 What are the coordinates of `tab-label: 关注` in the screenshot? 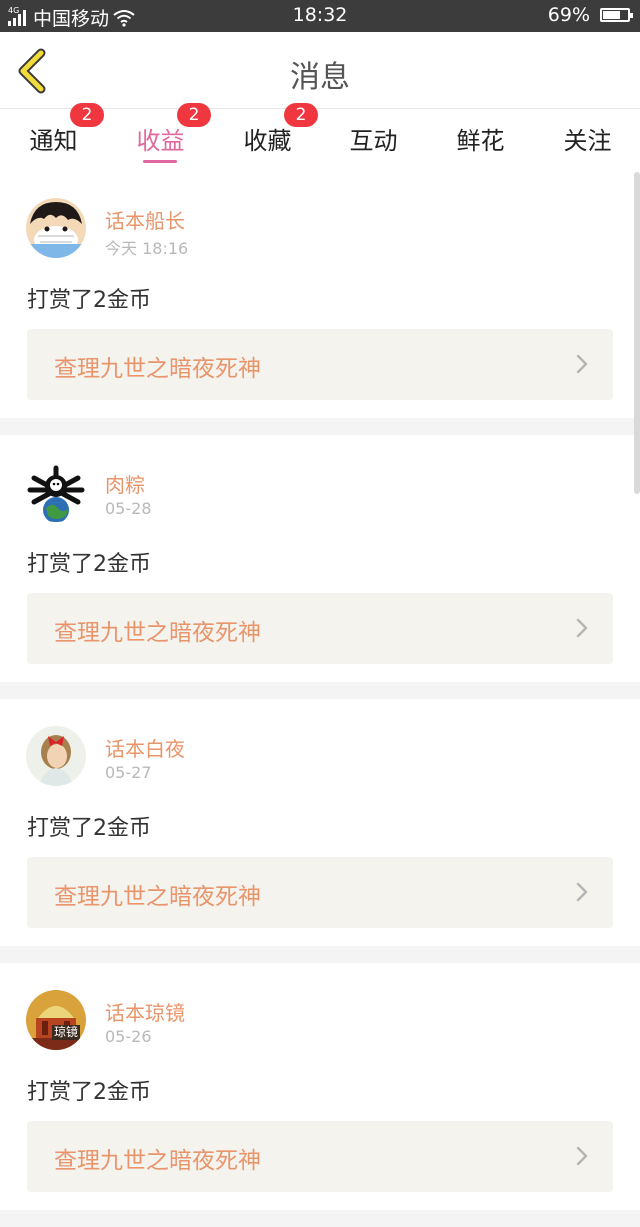 It's located at (587, 141).